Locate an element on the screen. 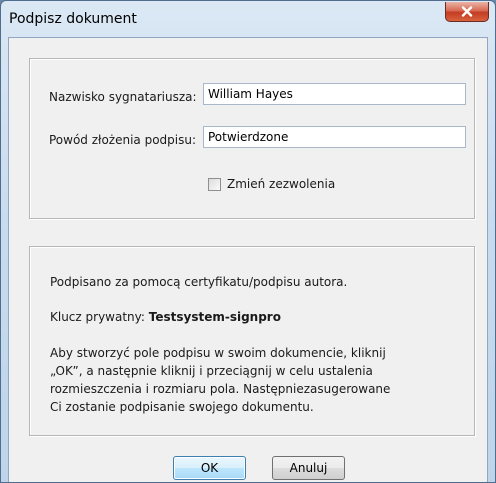 Image resolution: width=496 pixels, height=483 pixels. signing-reason-input is located at coordinates (334, 137).